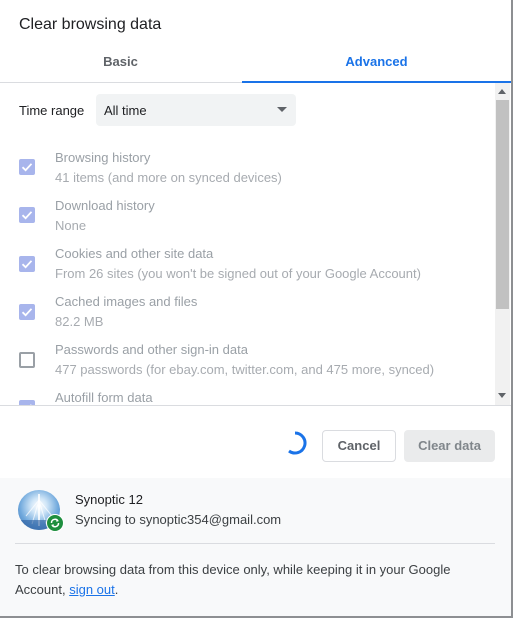 The image size is (513, 618). What do you see at coordinates (134, 253) in the screenshot?
I see `option-title: Cookies and other site data` at bounding box center [134, 253].